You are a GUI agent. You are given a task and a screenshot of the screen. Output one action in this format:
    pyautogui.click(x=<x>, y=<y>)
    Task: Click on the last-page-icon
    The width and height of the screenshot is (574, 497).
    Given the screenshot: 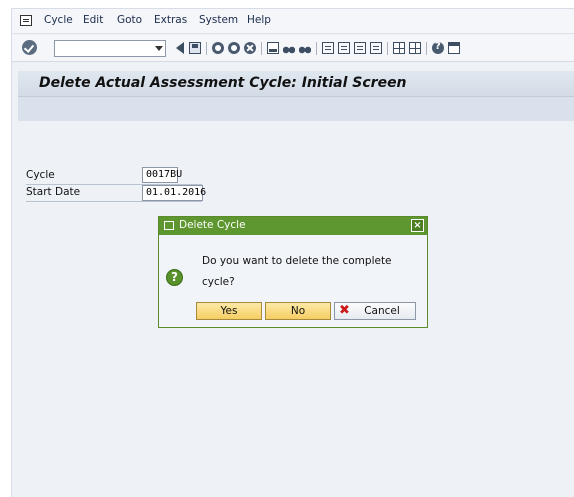 What is the action you would take?
    pyautogui.click(x=376, y=48)
    